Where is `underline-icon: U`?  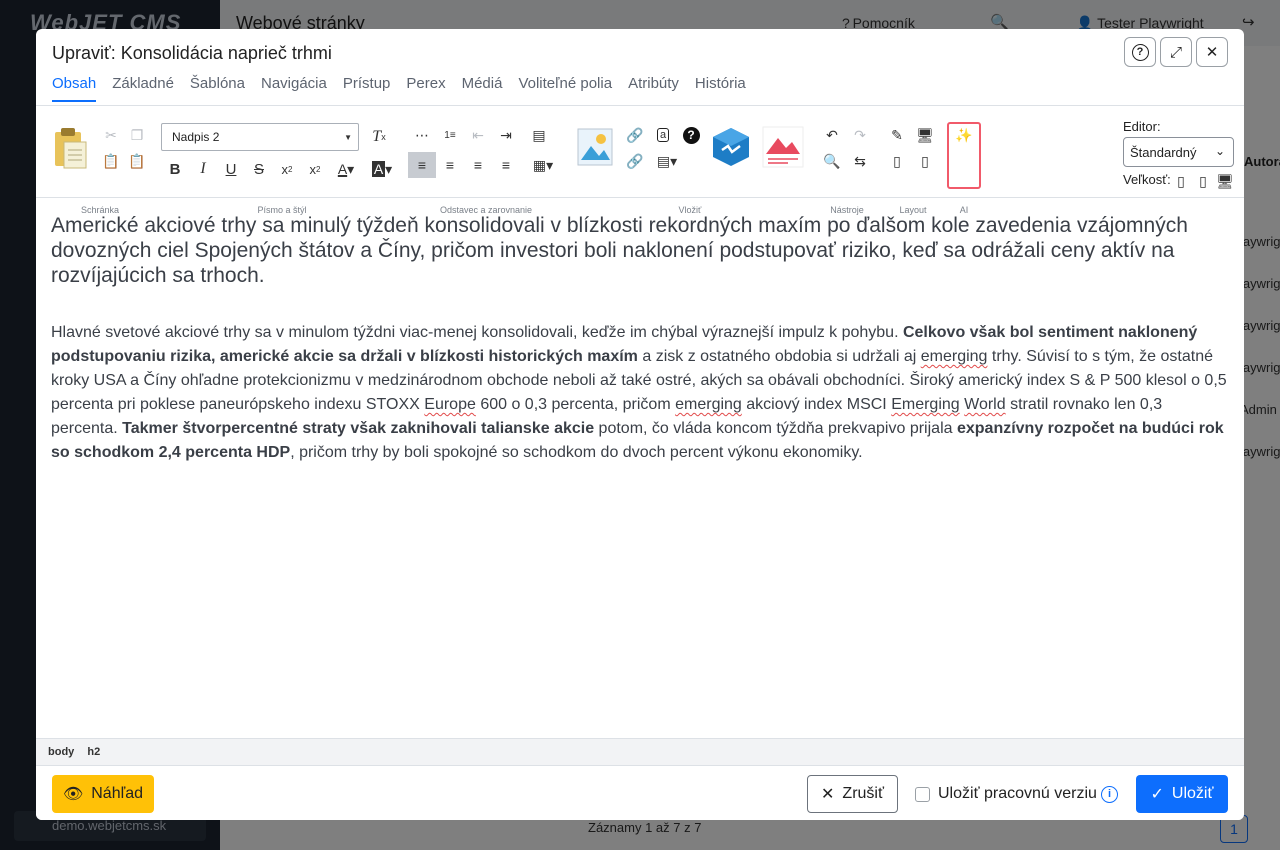
underline-icon: U is located at coordinates (231, 169).